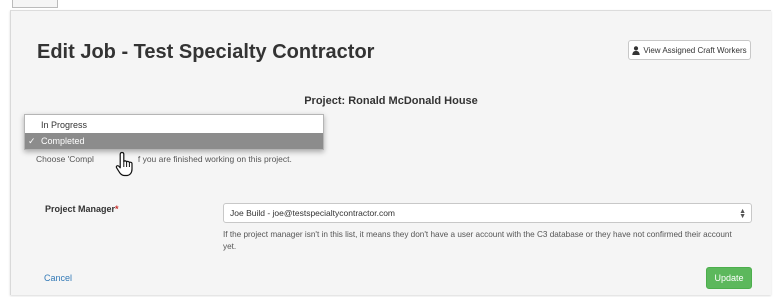  What do you see at coordinates (636, 50) in the screenshot?
I see `user-icon` at bounding box center [636, 50].